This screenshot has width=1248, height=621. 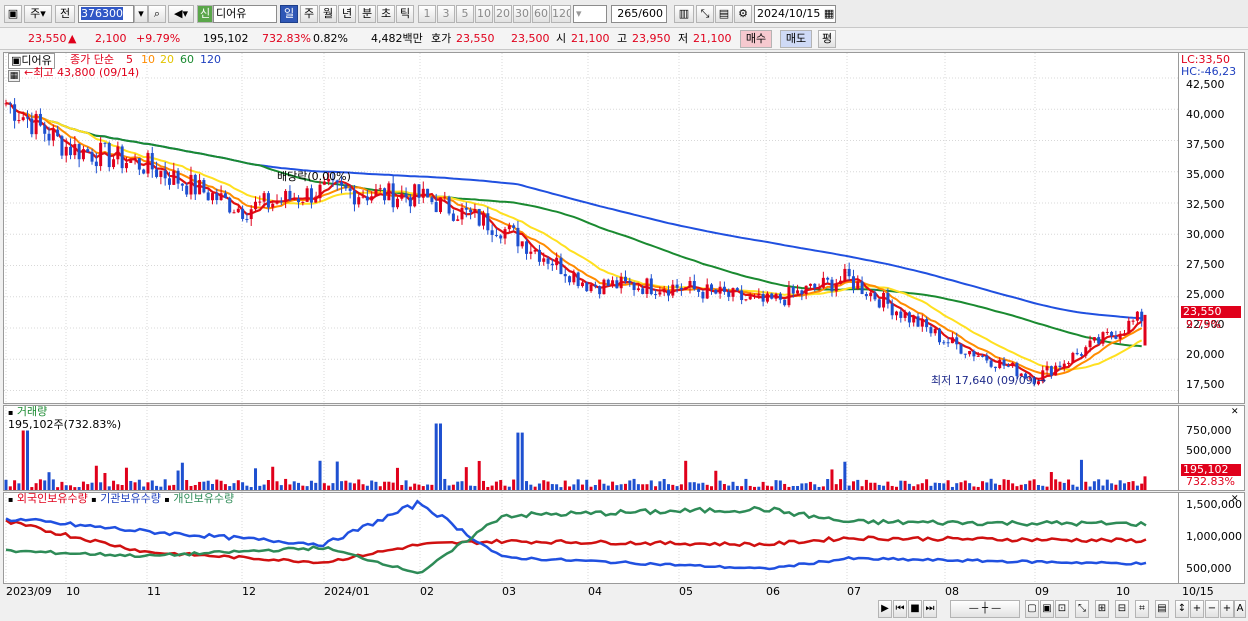 I want to click on tool-e-icon: ⊞, so click(x=1102, y=609).